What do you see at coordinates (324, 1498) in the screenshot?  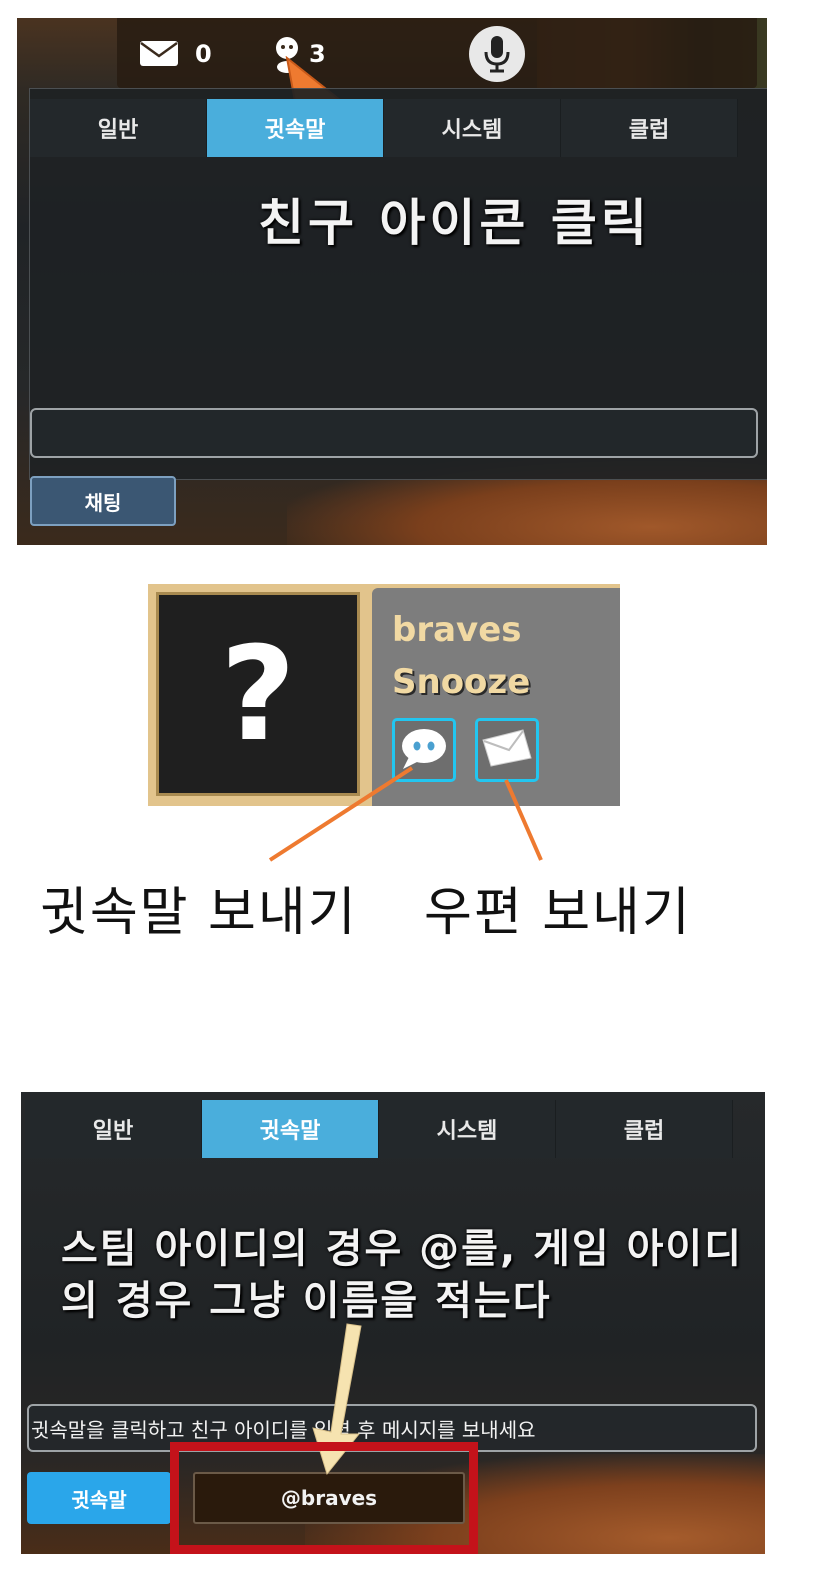 I see `highlight-box` at bounding box center [324, 1498].